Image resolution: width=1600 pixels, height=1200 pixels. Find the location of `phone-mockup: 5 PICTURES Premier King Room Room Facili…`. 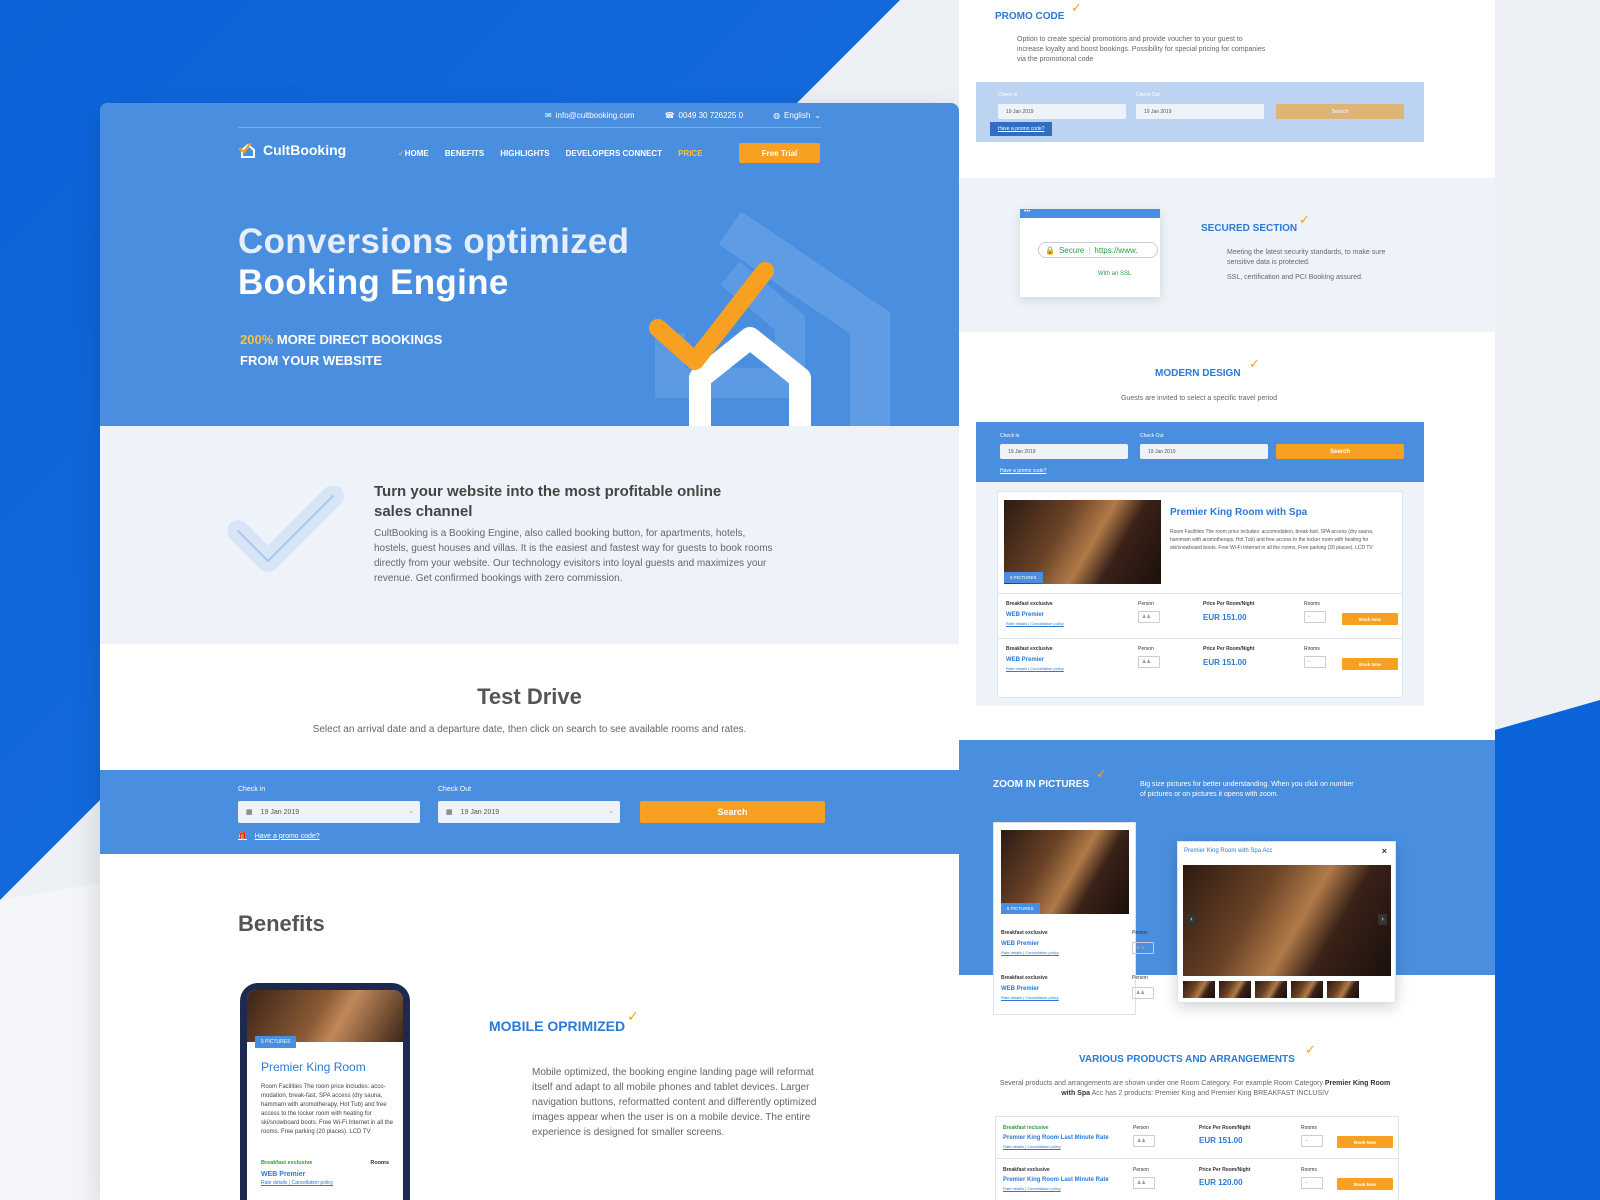

phone-mockup: 5 PICTURES Premier King Room Room Facili… is located at coordinates (325, 1091).